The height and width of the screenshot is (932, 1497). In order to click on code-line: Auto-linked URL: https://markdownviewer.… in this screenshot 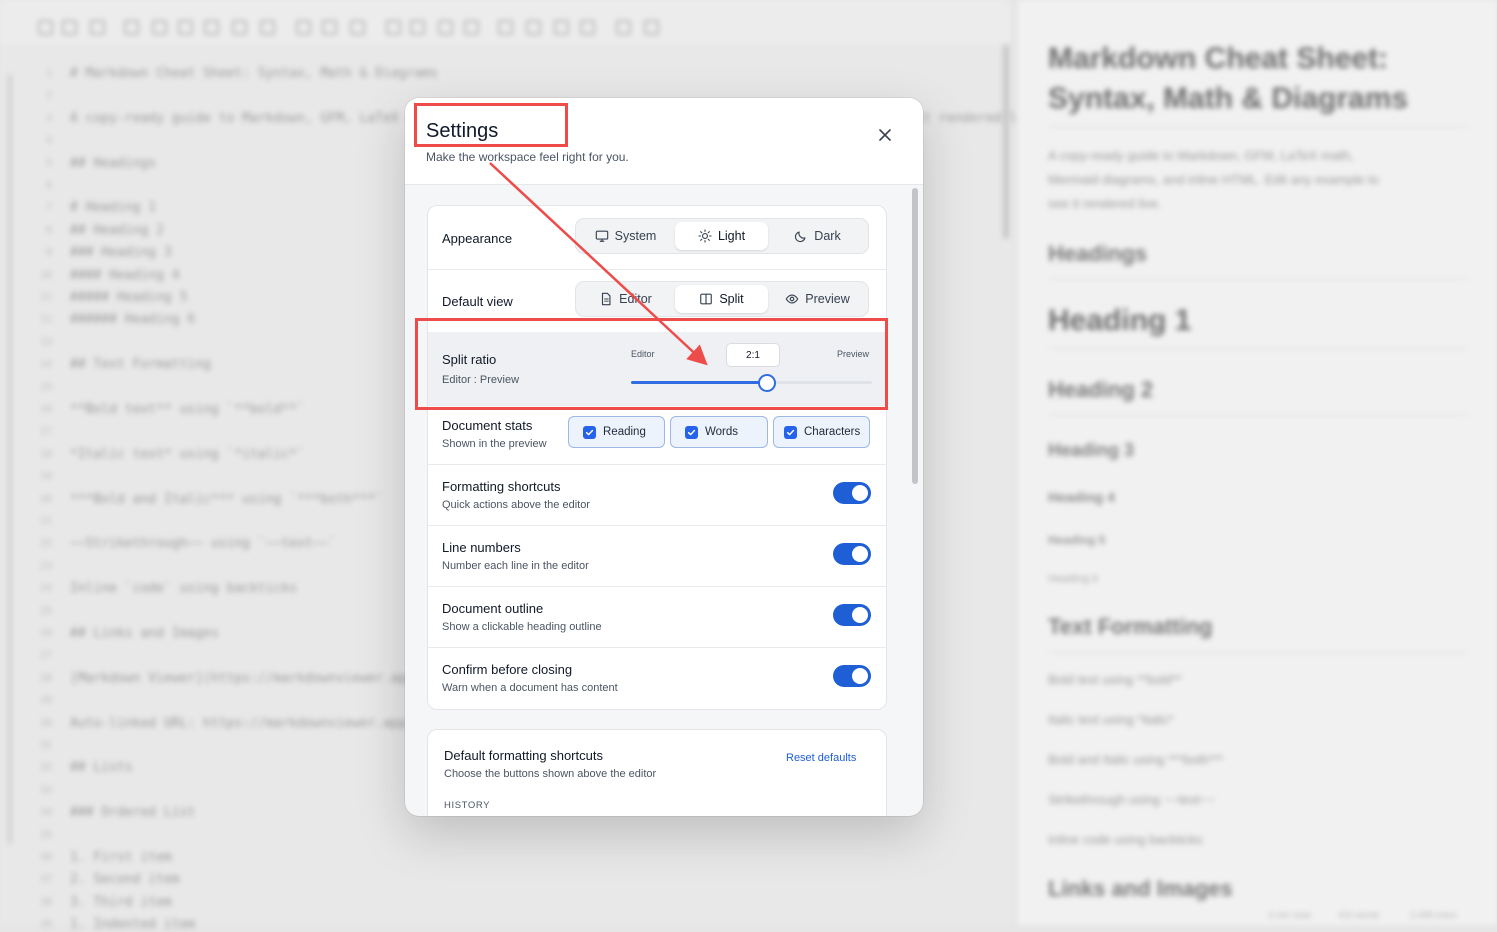, I will do `click(238, 723)`.